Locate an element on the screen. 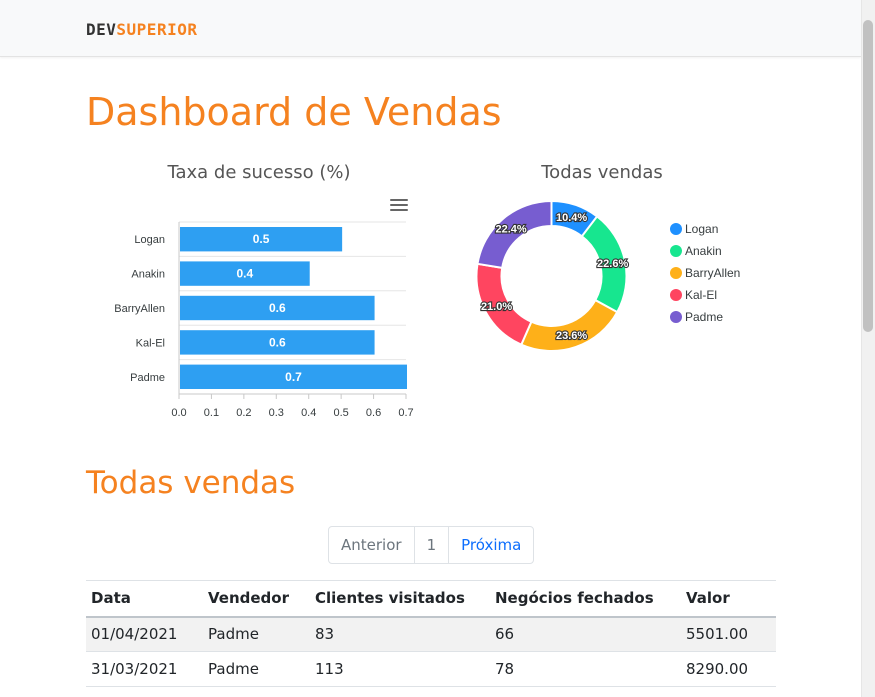  donut-percent-label: 22.4% is located at coordinates (510, 229).